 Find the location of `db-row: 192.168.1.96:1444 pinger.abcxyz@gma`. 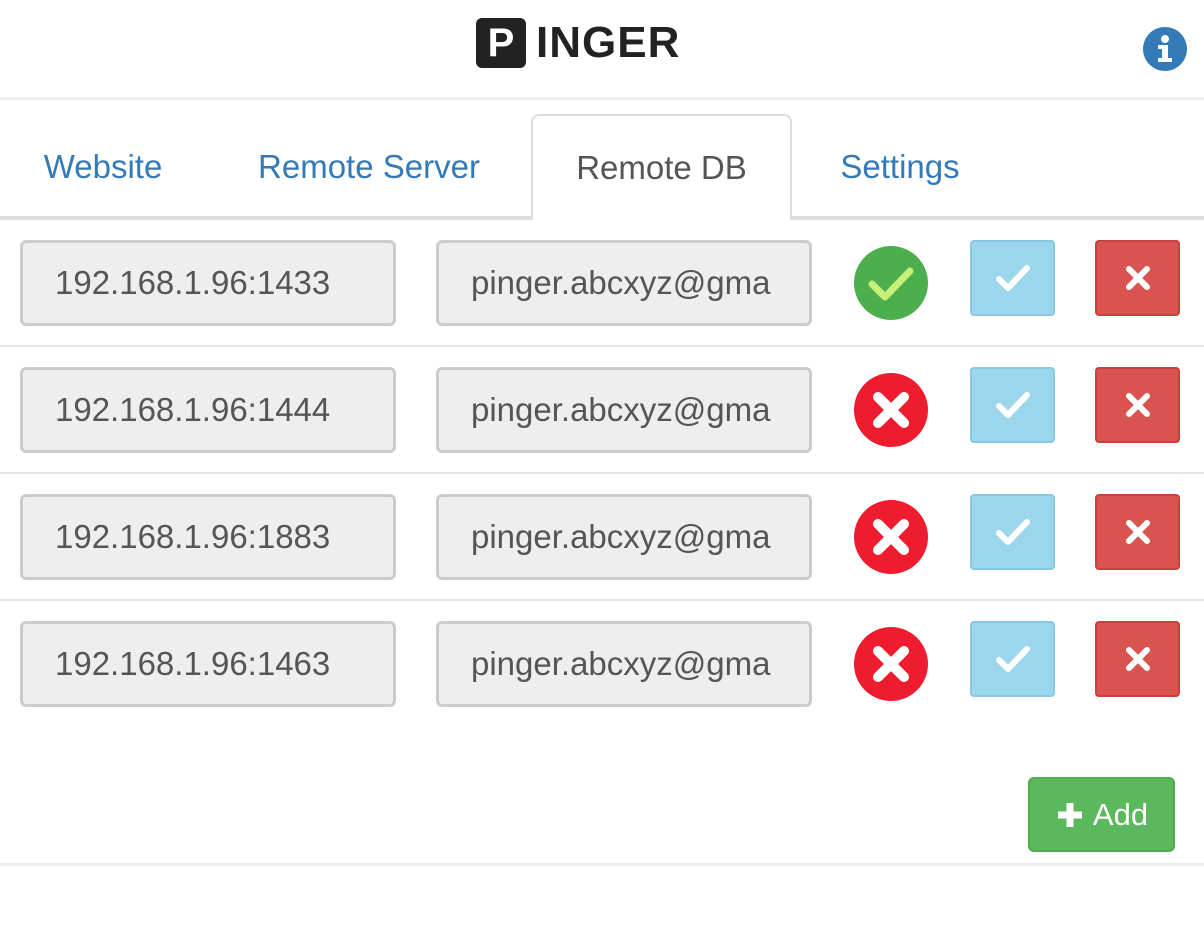

db-row: 192.168.1.96:1444 pinger.abcxyz@gma is located at coordinates (602, 410).